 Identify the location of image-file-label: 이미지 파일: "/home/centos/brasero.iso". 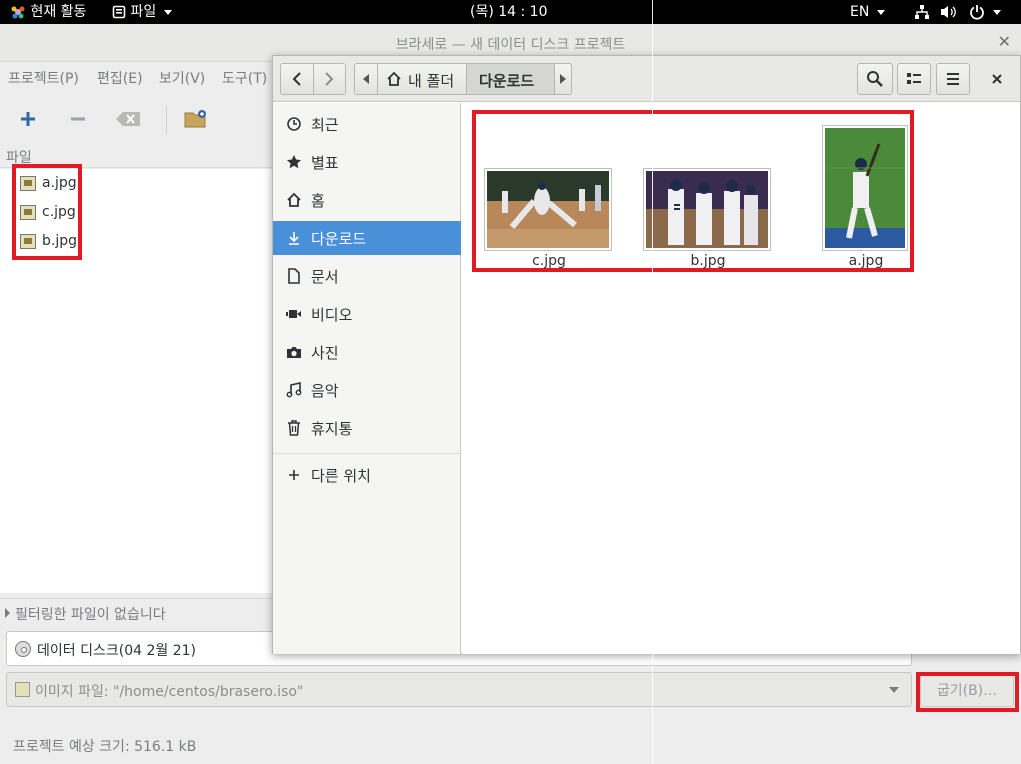
(169, 692).